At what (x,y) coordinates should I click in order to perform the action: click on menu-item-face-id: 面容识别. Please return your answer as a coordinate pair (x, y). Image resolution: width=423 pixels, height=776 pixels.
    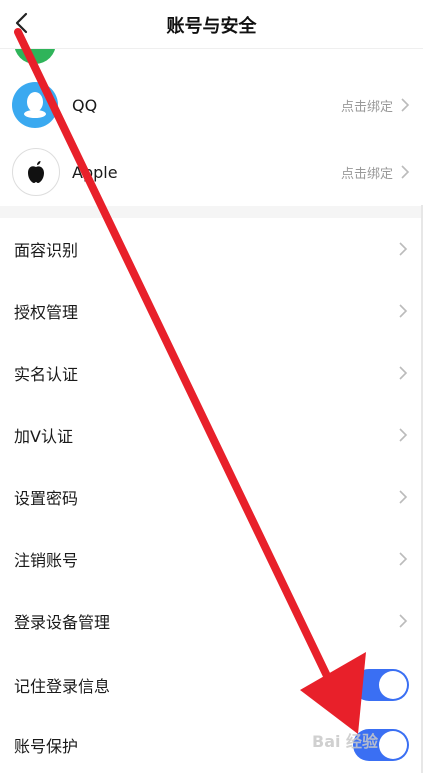
    Looking at the image, I should click on (210, 249).